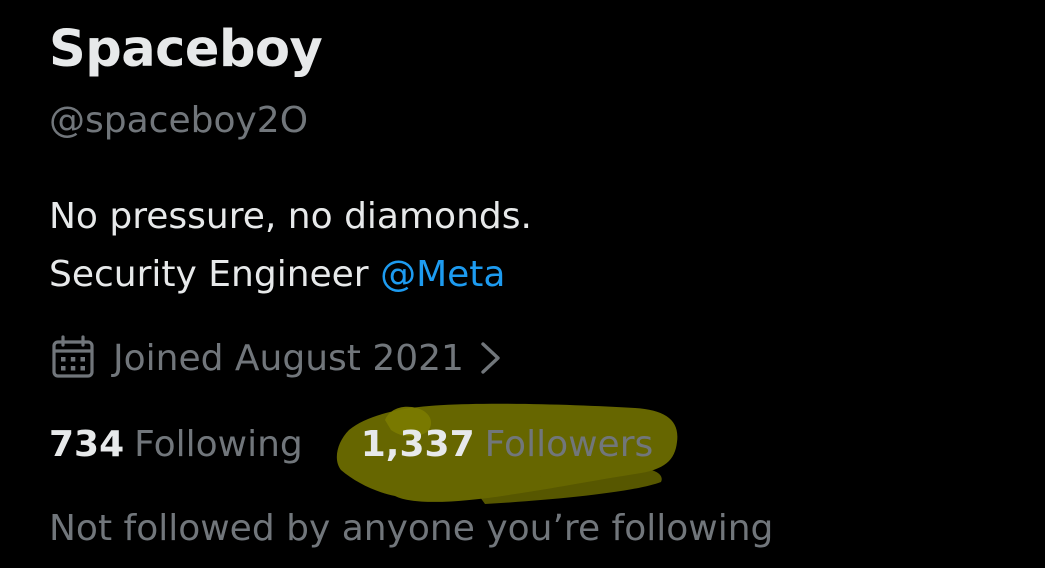 The width and height of the screenshot is (1045, 568). I want to click on following-count: 734, so click(87, 444).